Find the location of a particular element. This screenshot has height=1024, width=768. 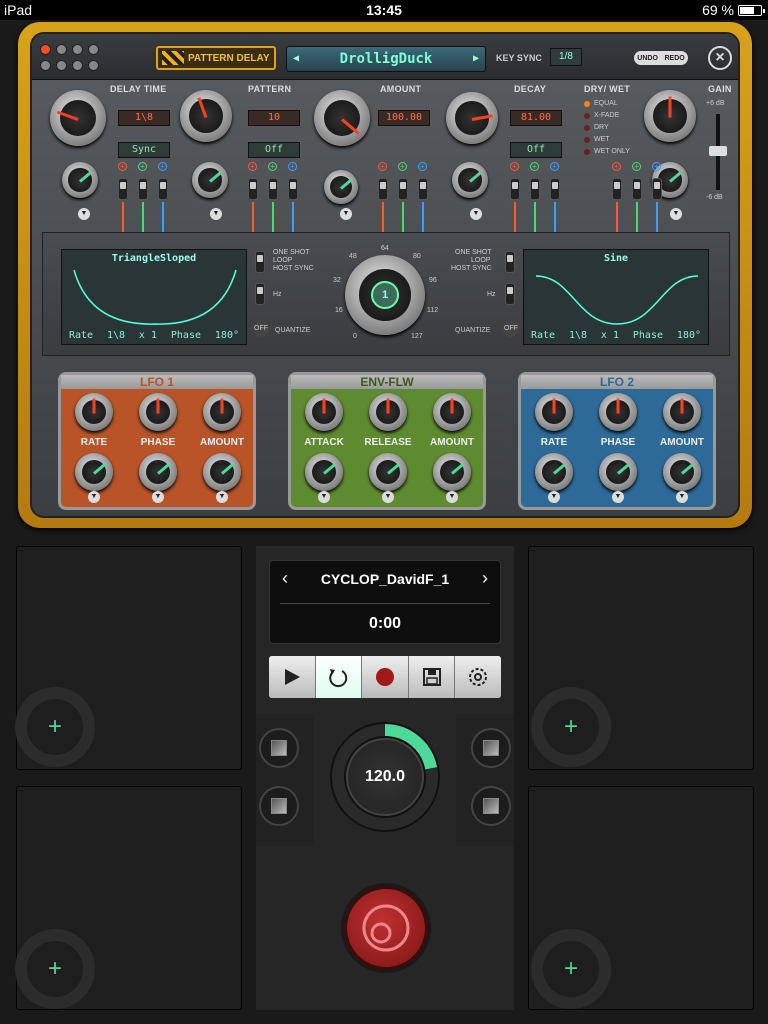

gain-knob is located at coordinates (670, 116).